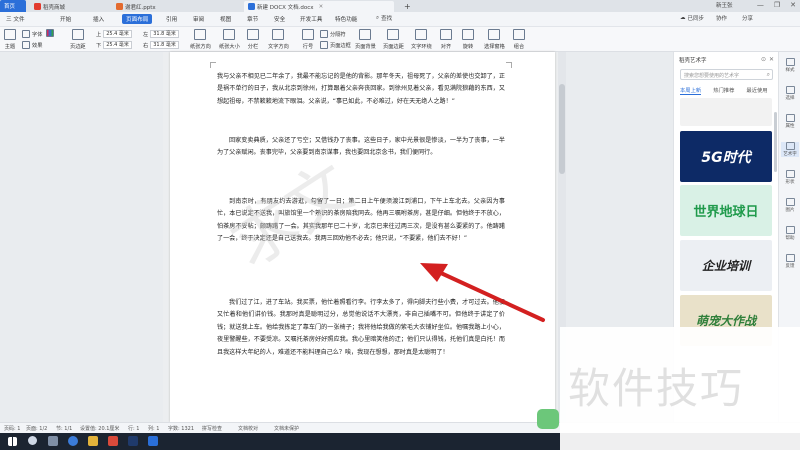 The height and width of the screenshot is (450, 800). Describe the element at coordinates (548, 419) in the screenshot. I see `floating-assistant-button` at that location.